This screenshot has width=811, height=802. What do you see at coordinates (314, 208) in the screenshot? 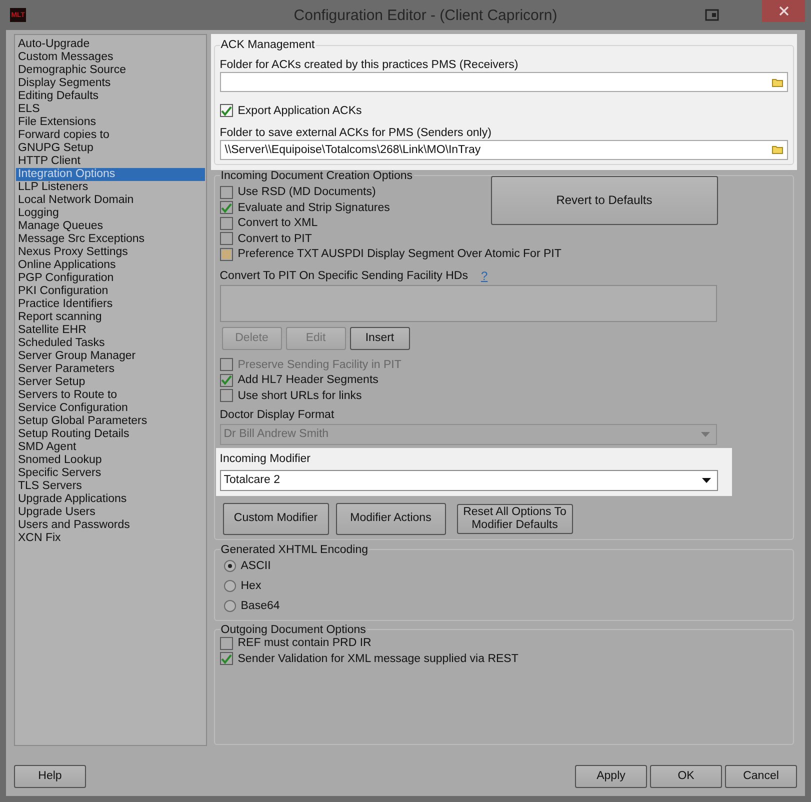
I see `checkbox-label: Evaluate and Strip Signatures` at bounding box center [314, 208].